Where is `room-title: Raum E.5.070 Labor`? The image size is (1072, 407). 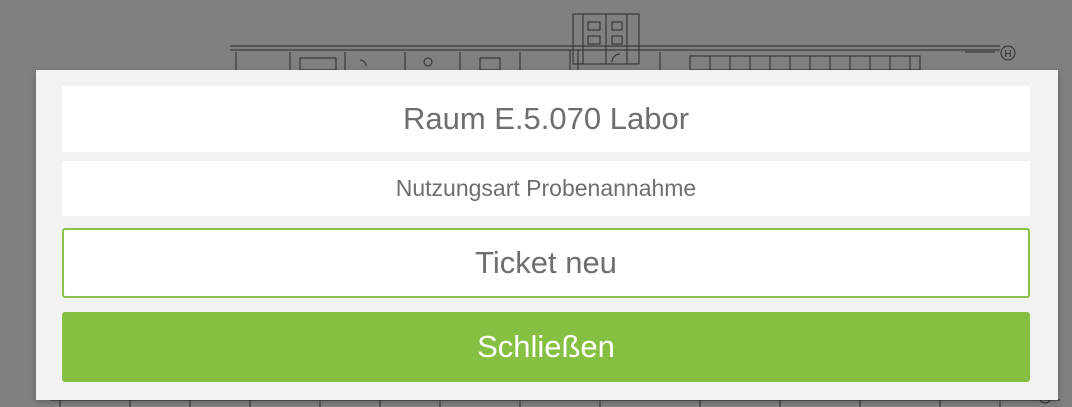 room-title: Raum E.5.070 Labor is located at coordinates (546, 119).